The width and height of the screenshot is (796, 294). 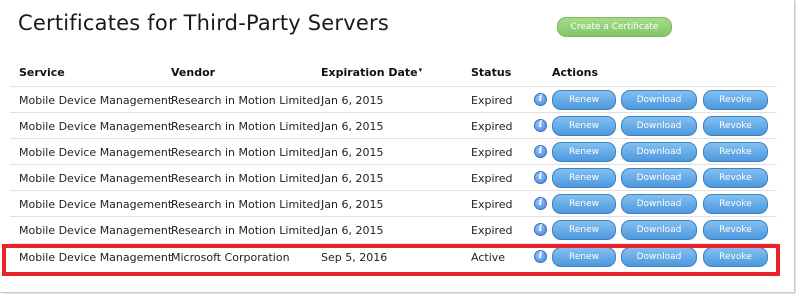 I want to click on sort-descending-icon: ▾, so click(x=420, y=70).